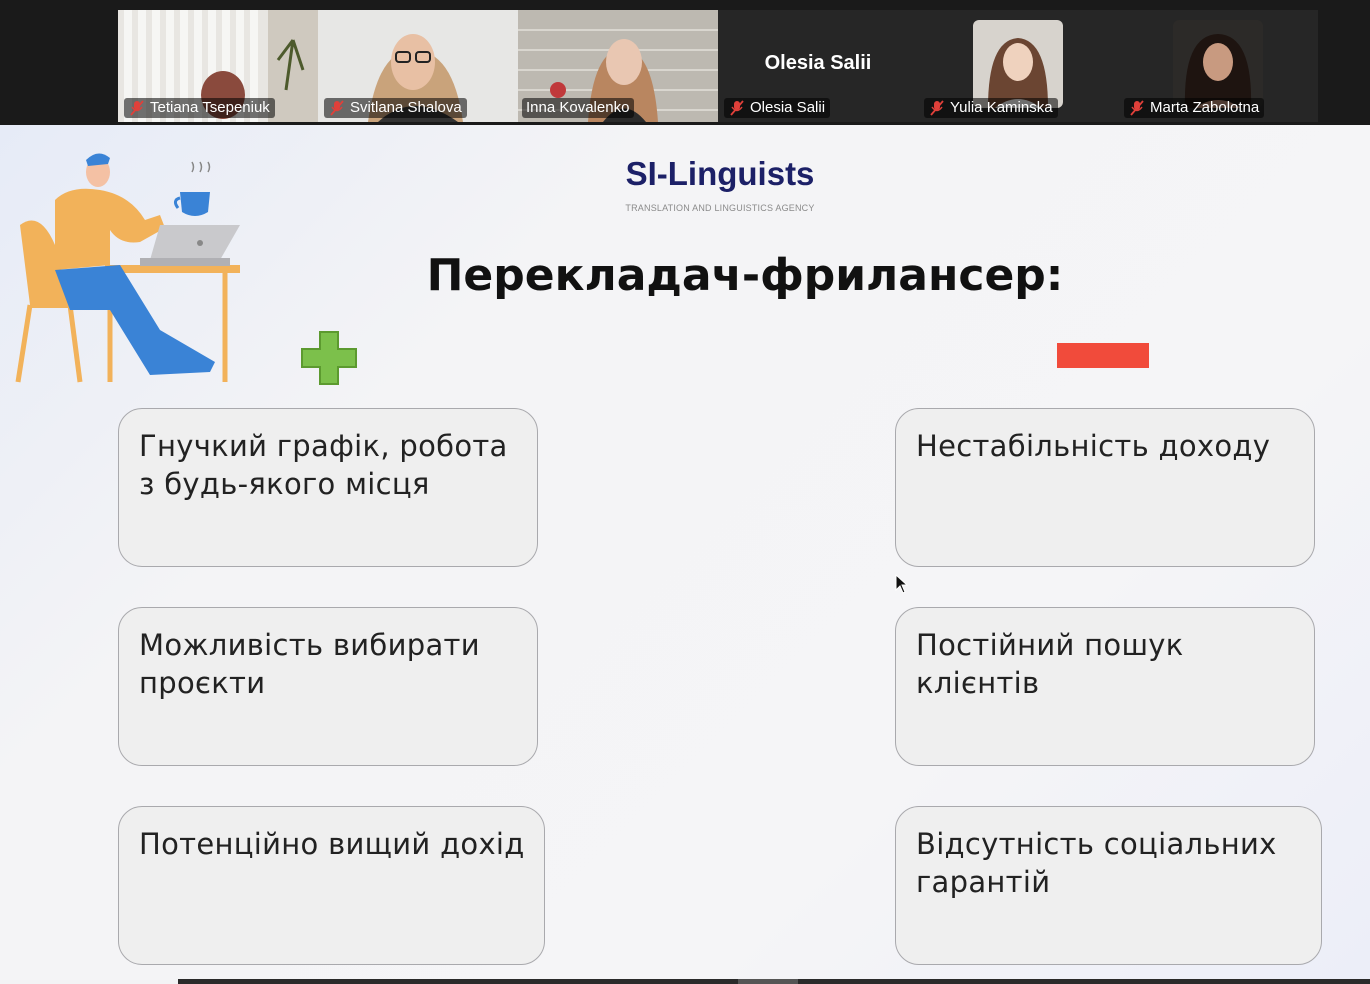  I want to click on mouse-cursor-icon, so click(902, 584).